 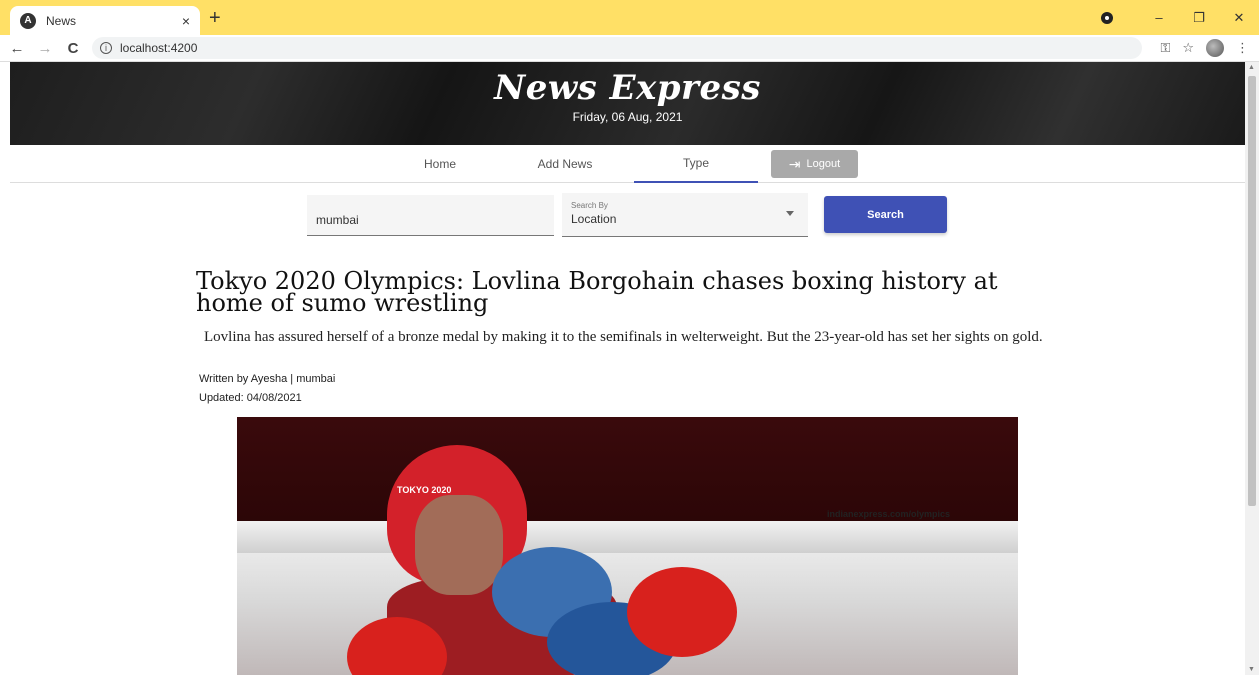 What do you see at coordinates (594, 219) in the screenshot?
I see `select-value: Location` at bounding box center [594, 219].